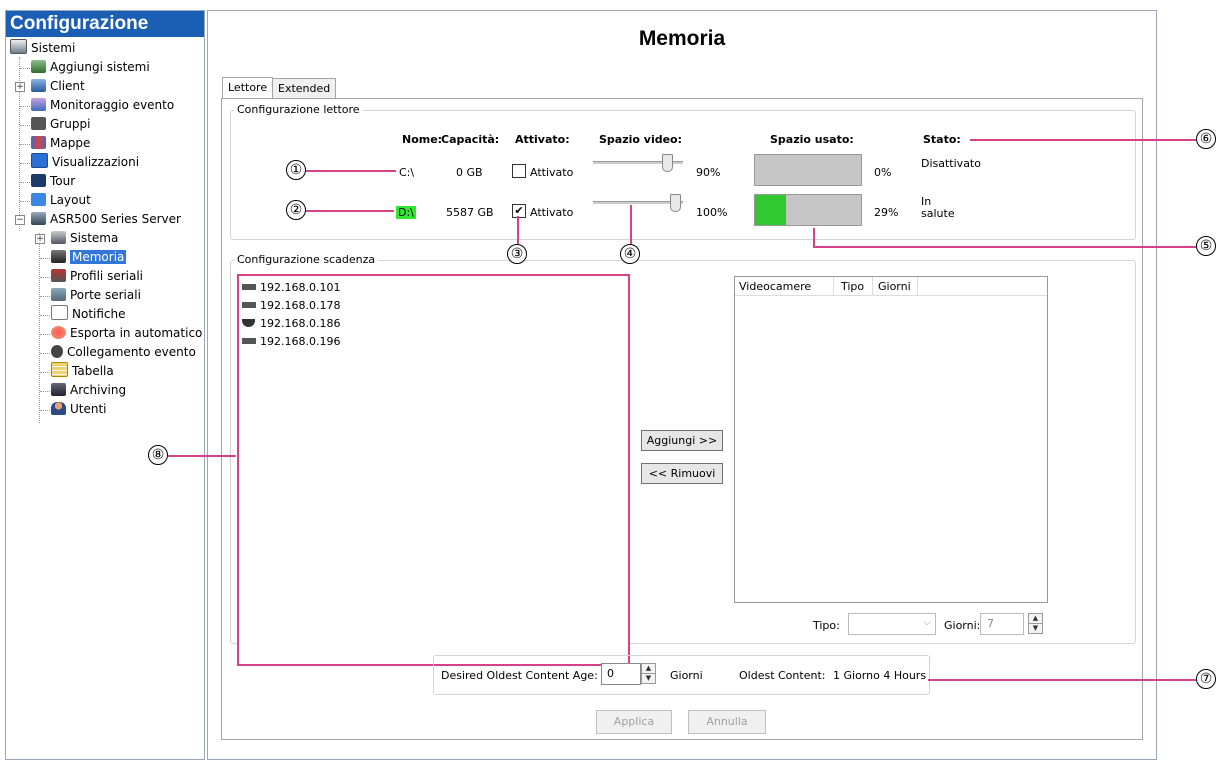 The height and width of the screenshot is (763, 1219). I want to click on type-select: ⌵, so click(892, 624).